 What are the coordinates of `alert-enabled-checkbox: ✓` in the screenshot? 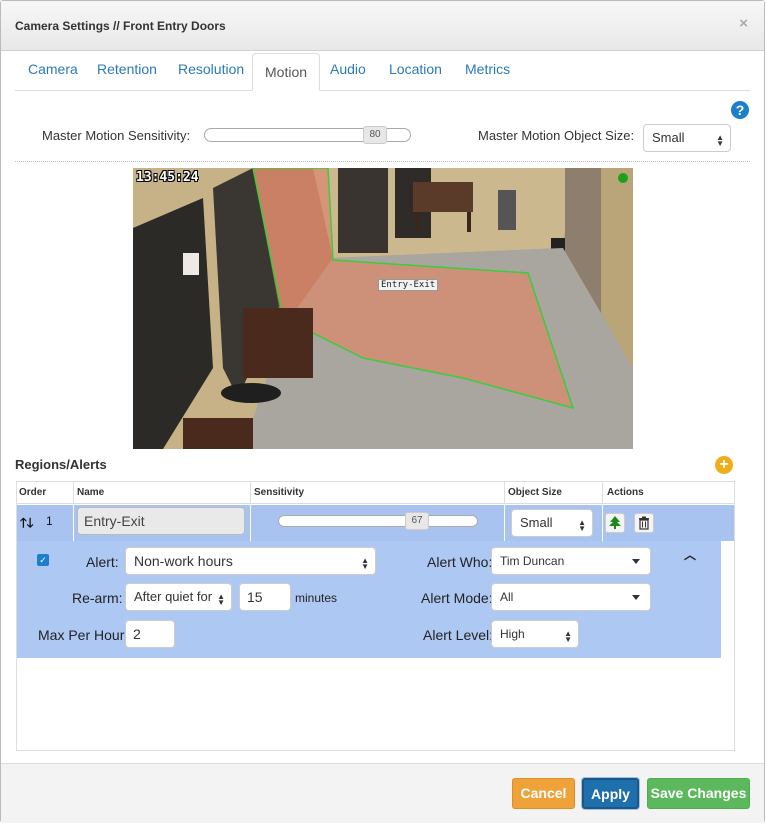 It's located at (43, 560).